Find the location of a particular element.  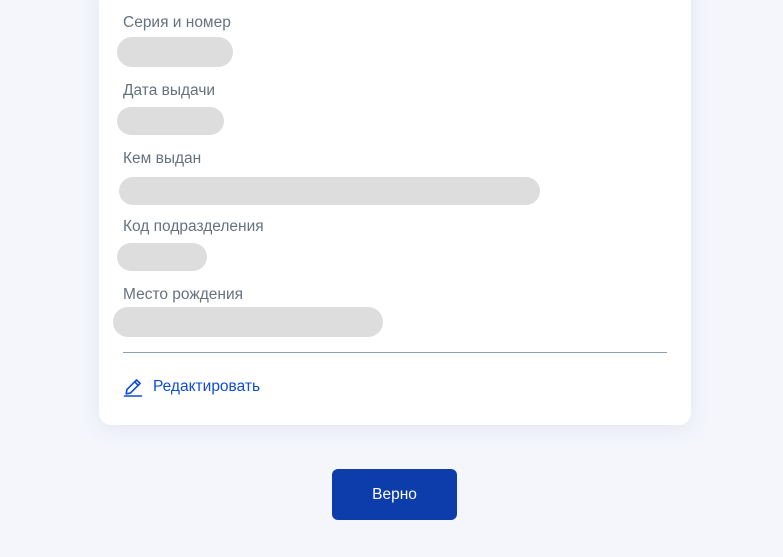

issued-by-value-placeholder is located at coordinates (329, 191).